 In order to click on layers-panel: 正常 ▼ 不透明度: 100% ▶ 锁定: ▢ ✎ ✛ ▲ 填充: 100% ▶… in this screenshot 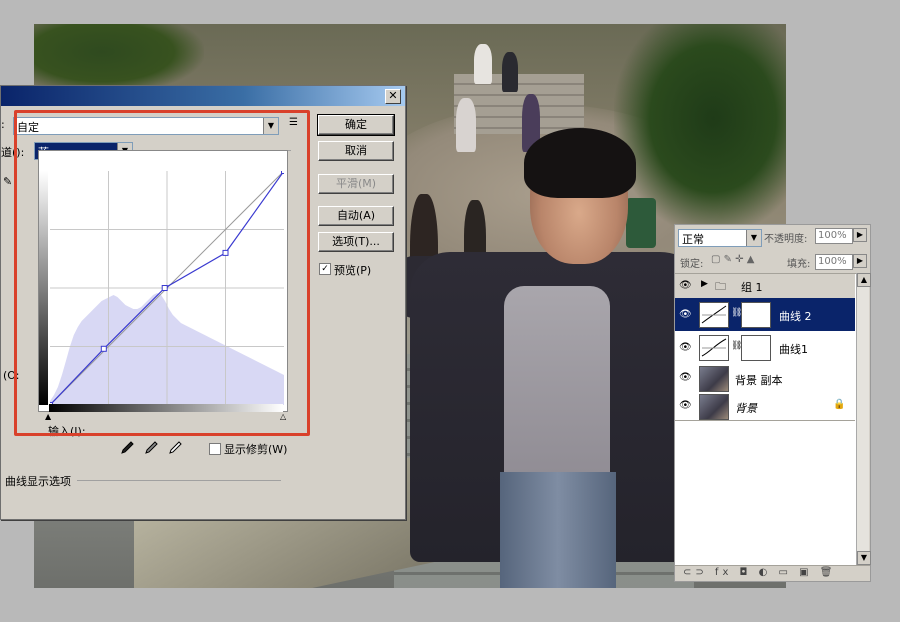, I will do `click(772, 403)`.